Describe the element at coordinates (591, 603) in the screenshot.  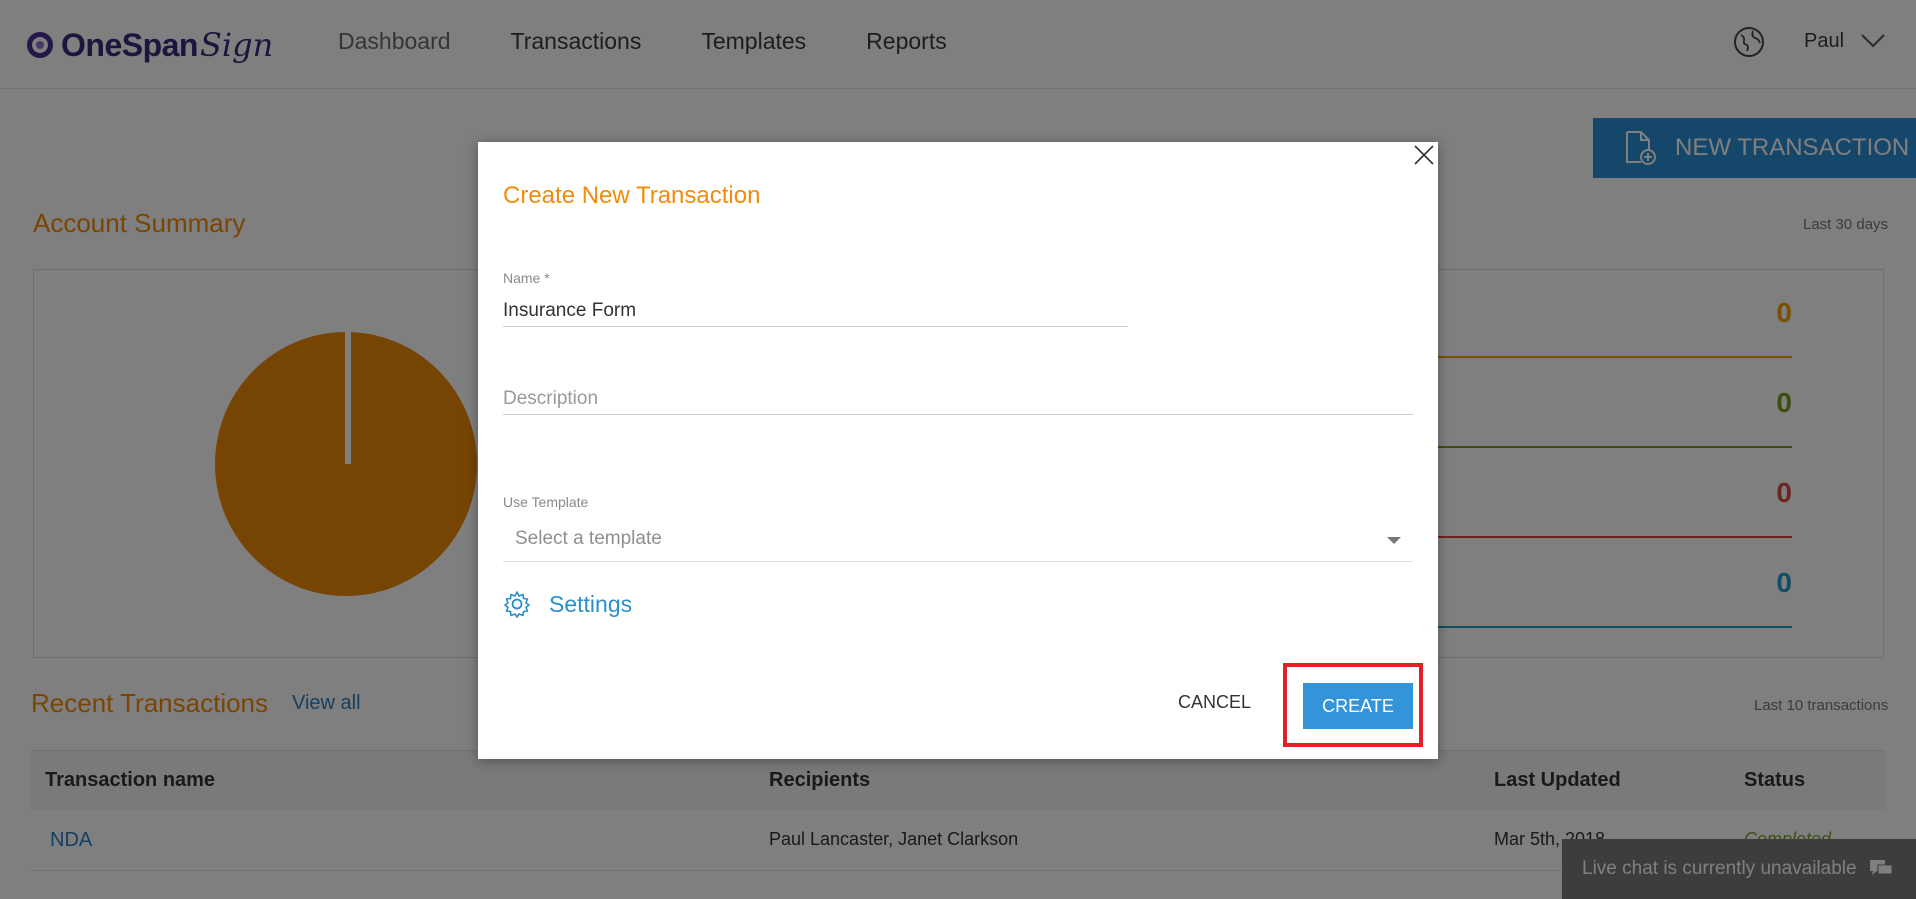
I see `settings-label: Settings` at that location.